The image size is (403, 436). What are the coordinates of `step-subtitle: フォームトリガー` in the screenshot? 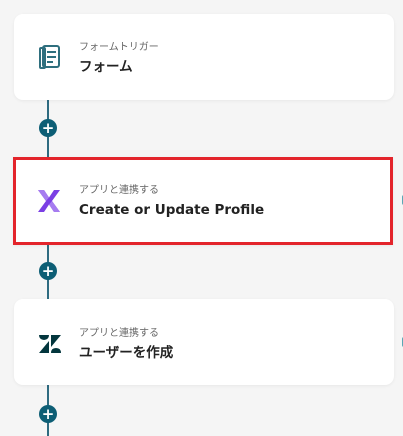 It's located at (119, 47).